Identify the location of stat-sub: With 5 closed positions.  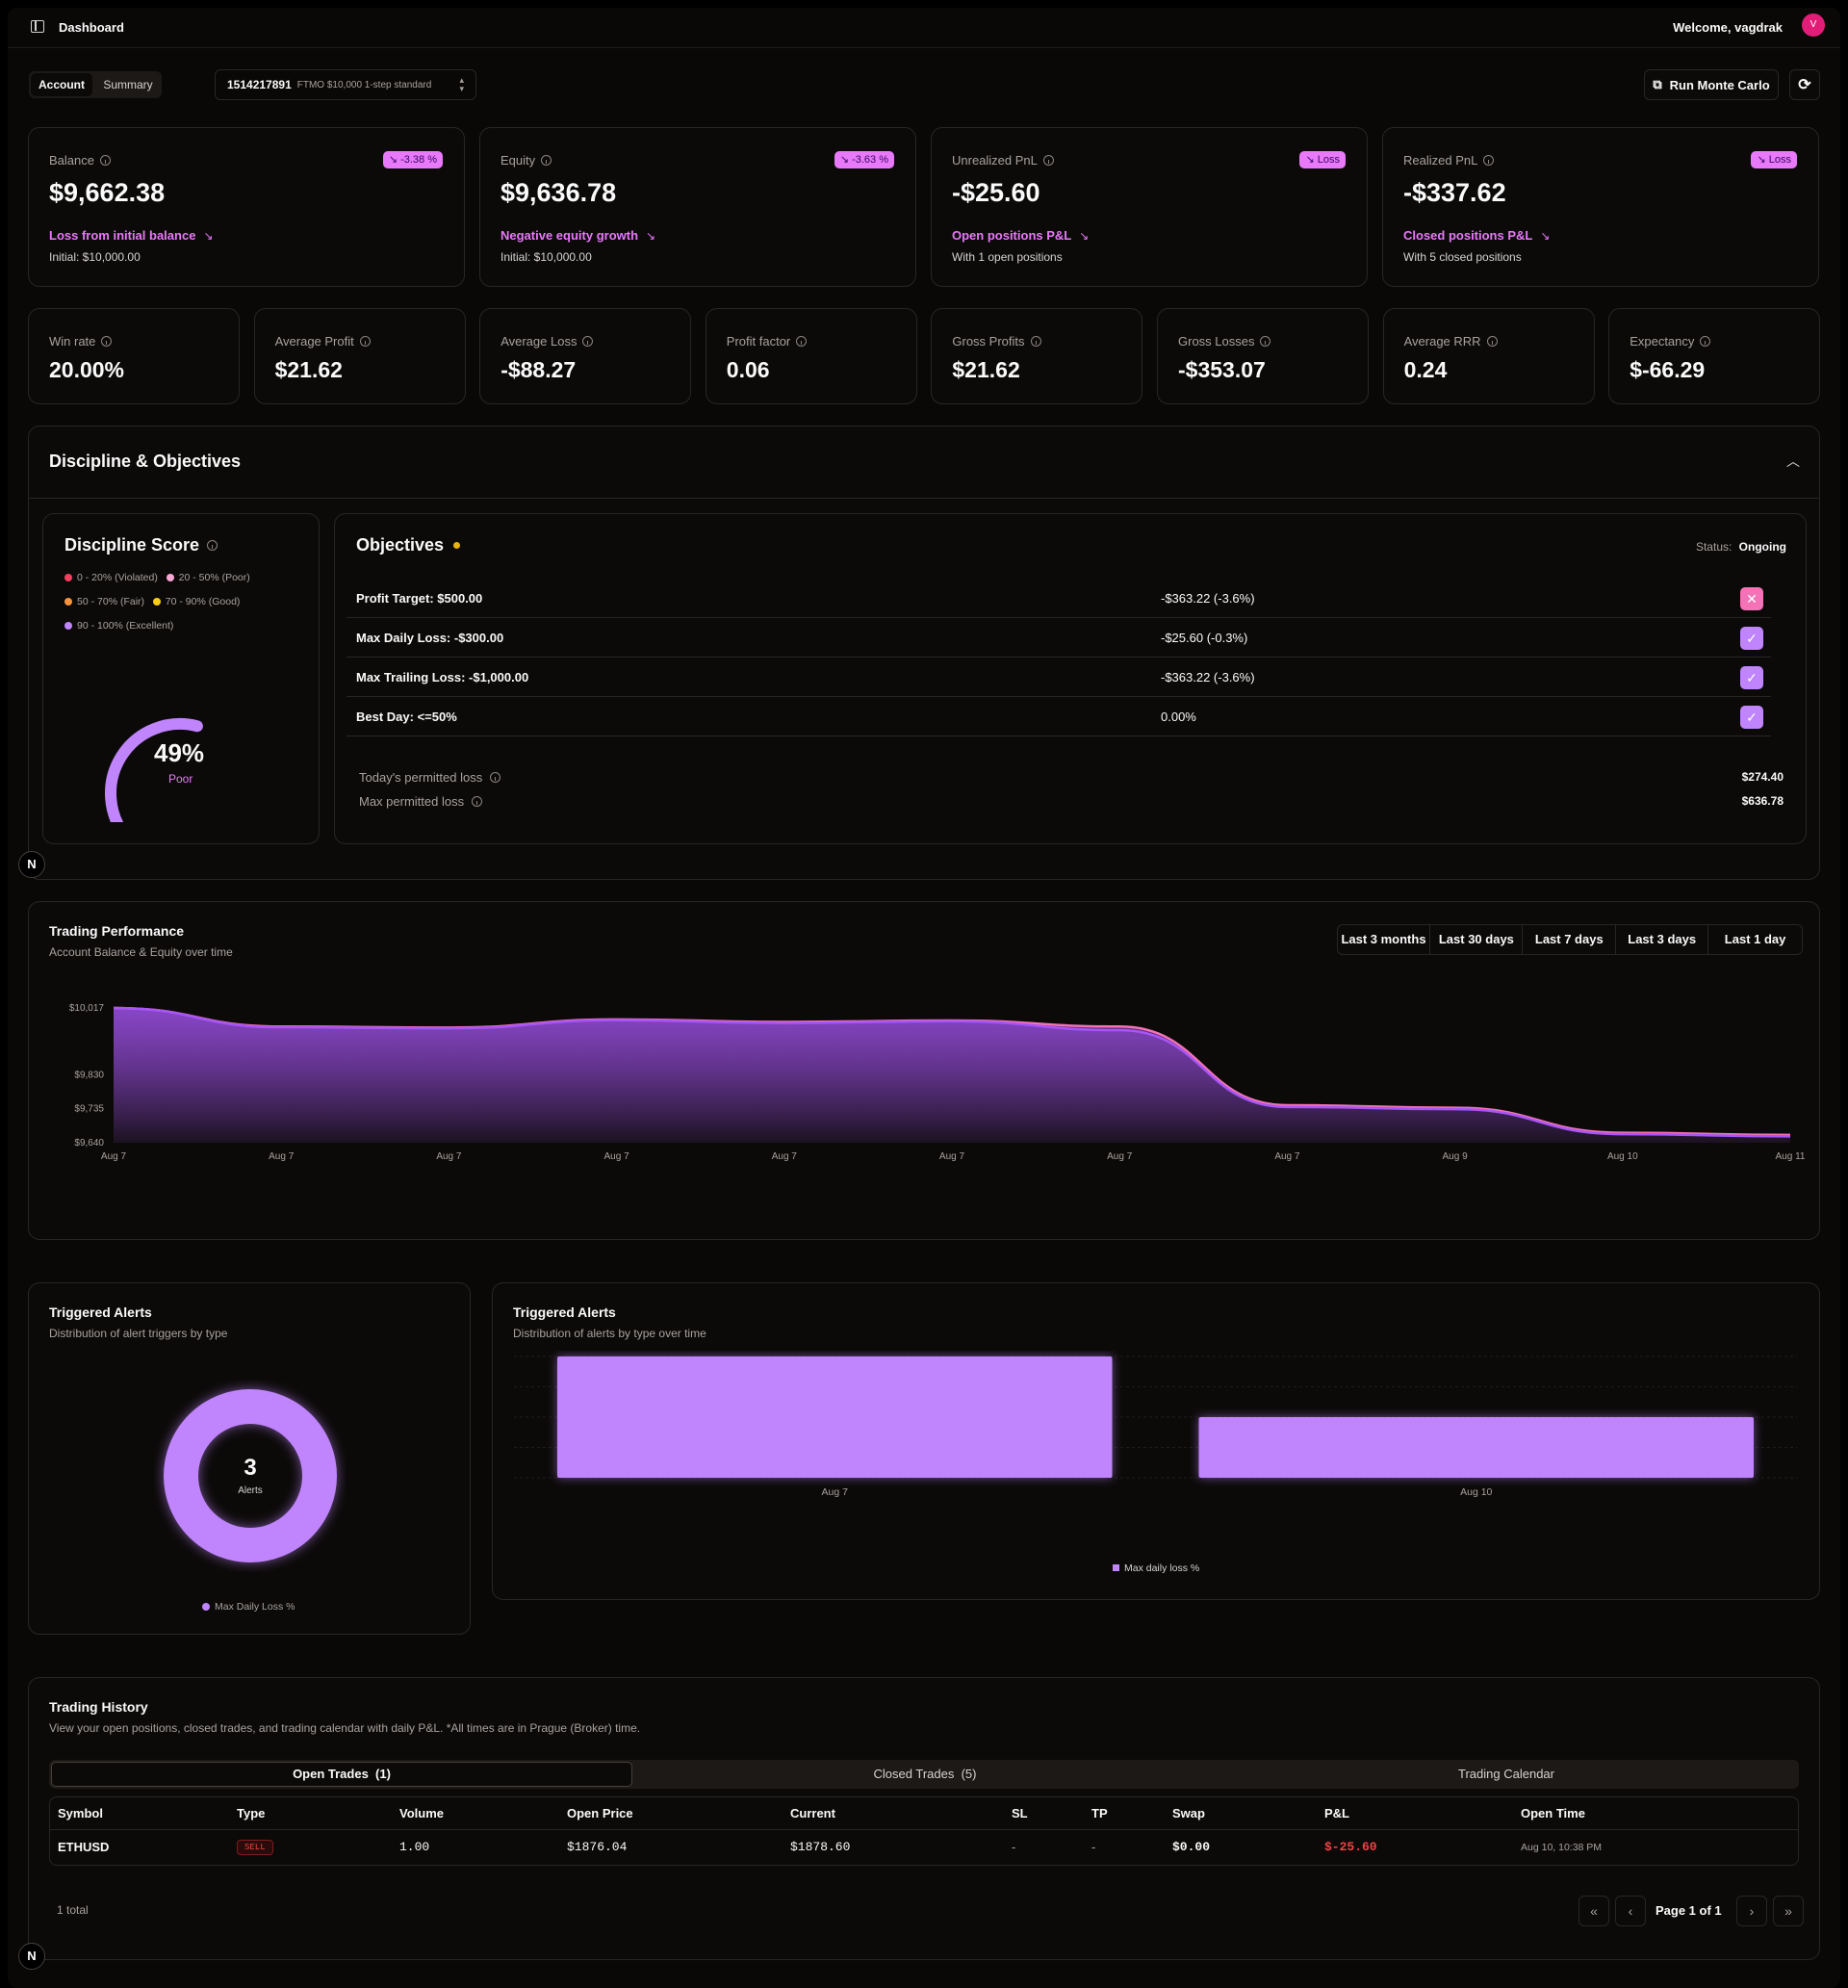
(1462, 257).